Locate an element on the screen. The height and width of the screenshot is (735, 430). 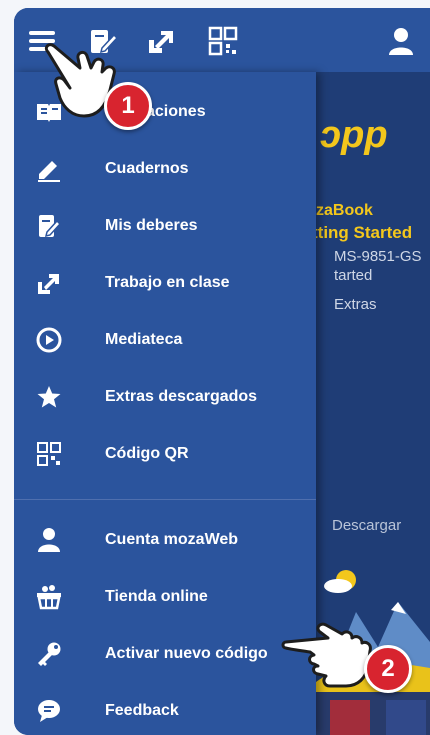
menu-item-tienda-online: Tienda online is located at coordinates (165, 596).